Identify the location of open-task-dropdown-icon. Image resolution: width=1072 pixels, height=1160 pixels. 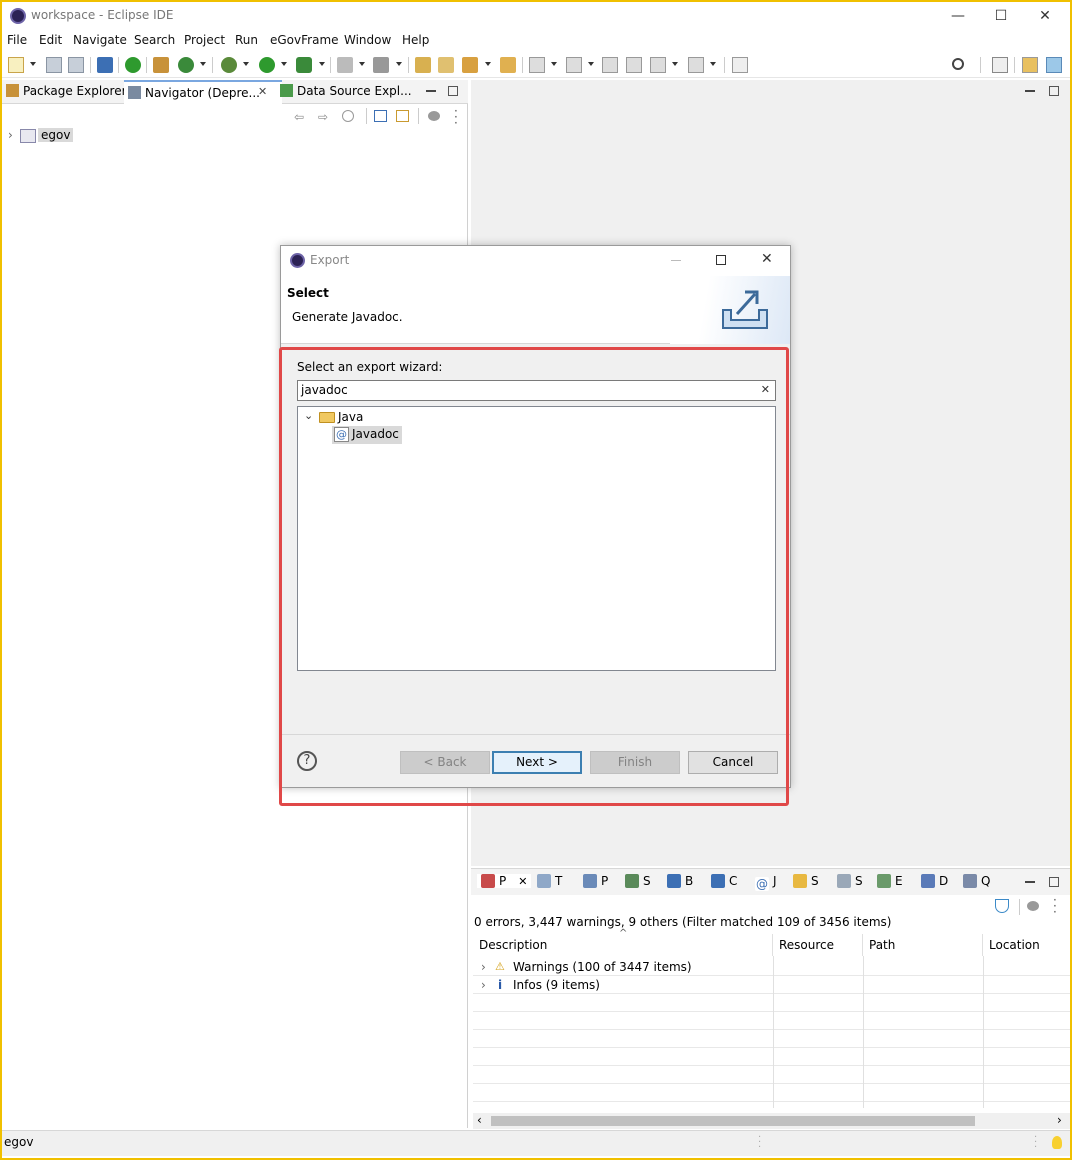
(488, 64).